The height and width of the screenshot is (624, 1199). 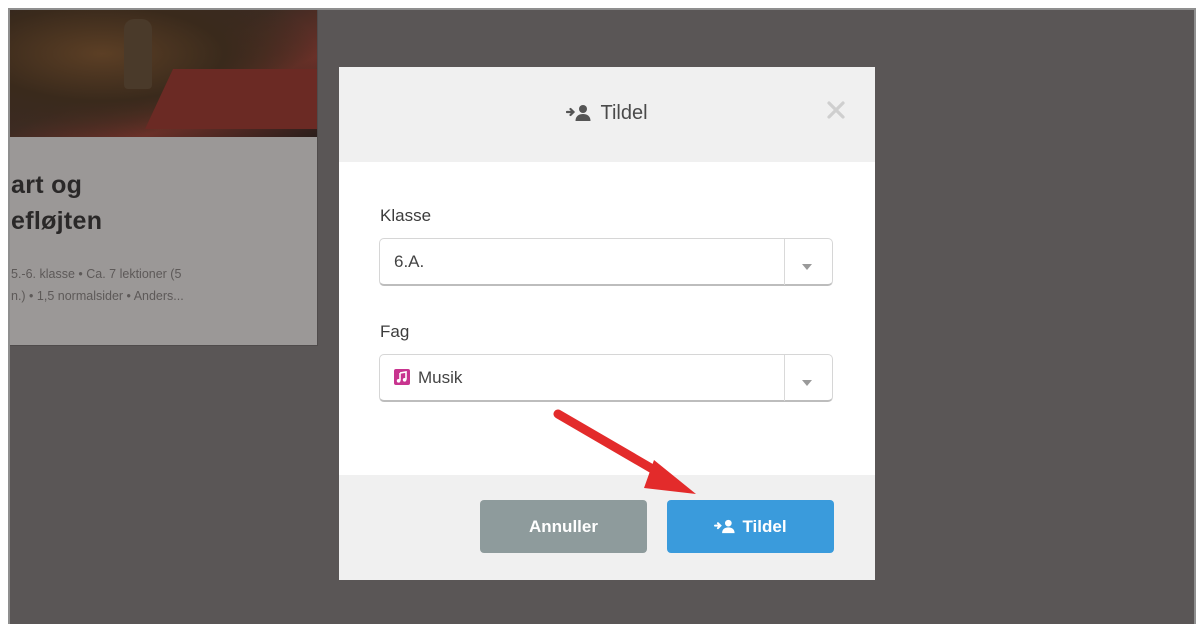 What do you see at coordinates (406, 215) in the screenshot?
I see `klasse-label: Klasse` at bounding box center [406, 215].